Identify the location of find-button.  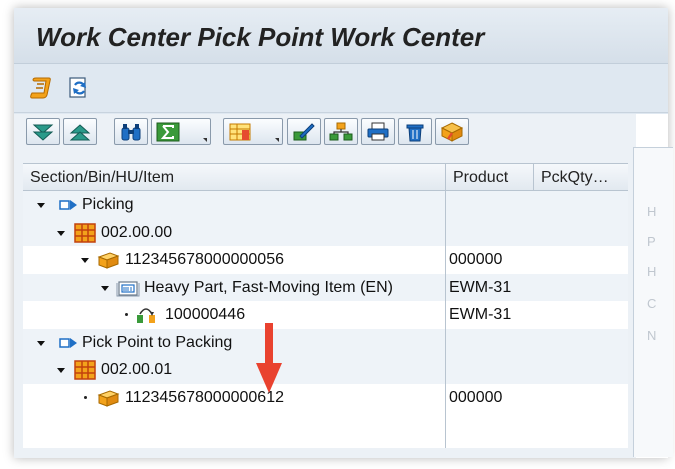
(131, 131).